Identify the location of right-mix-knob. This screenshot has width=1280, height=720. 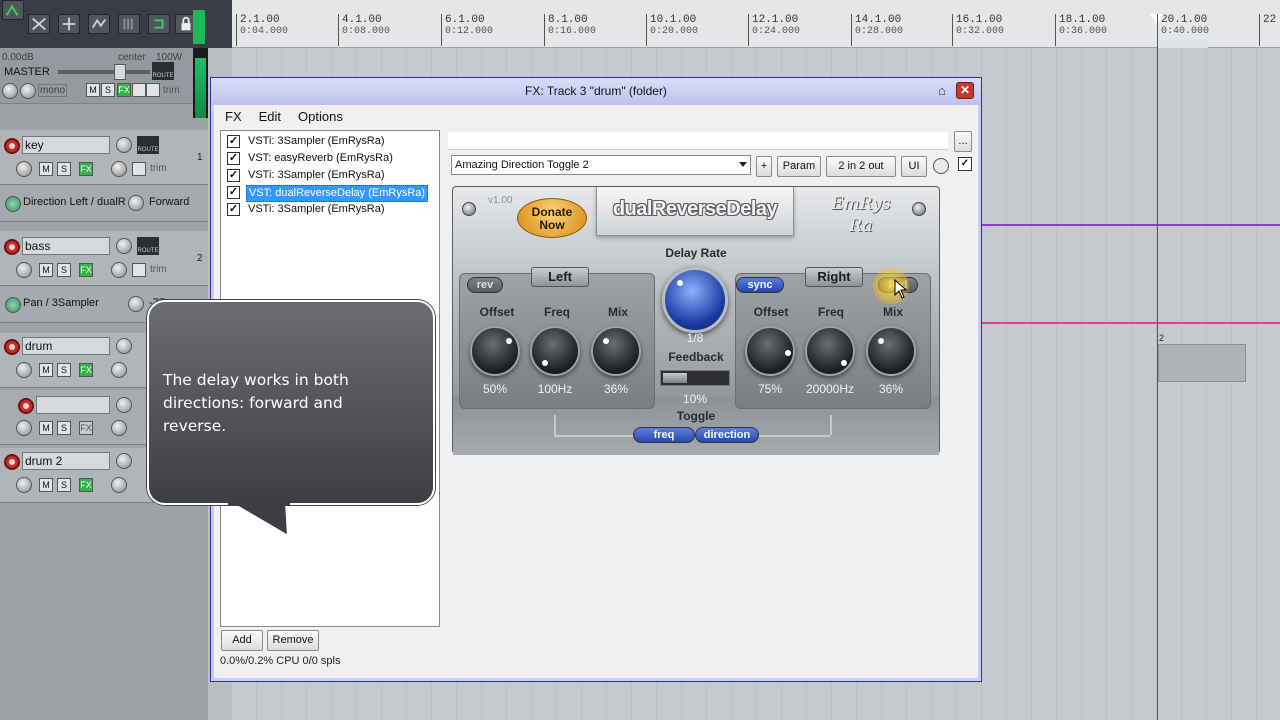
(891, 351).